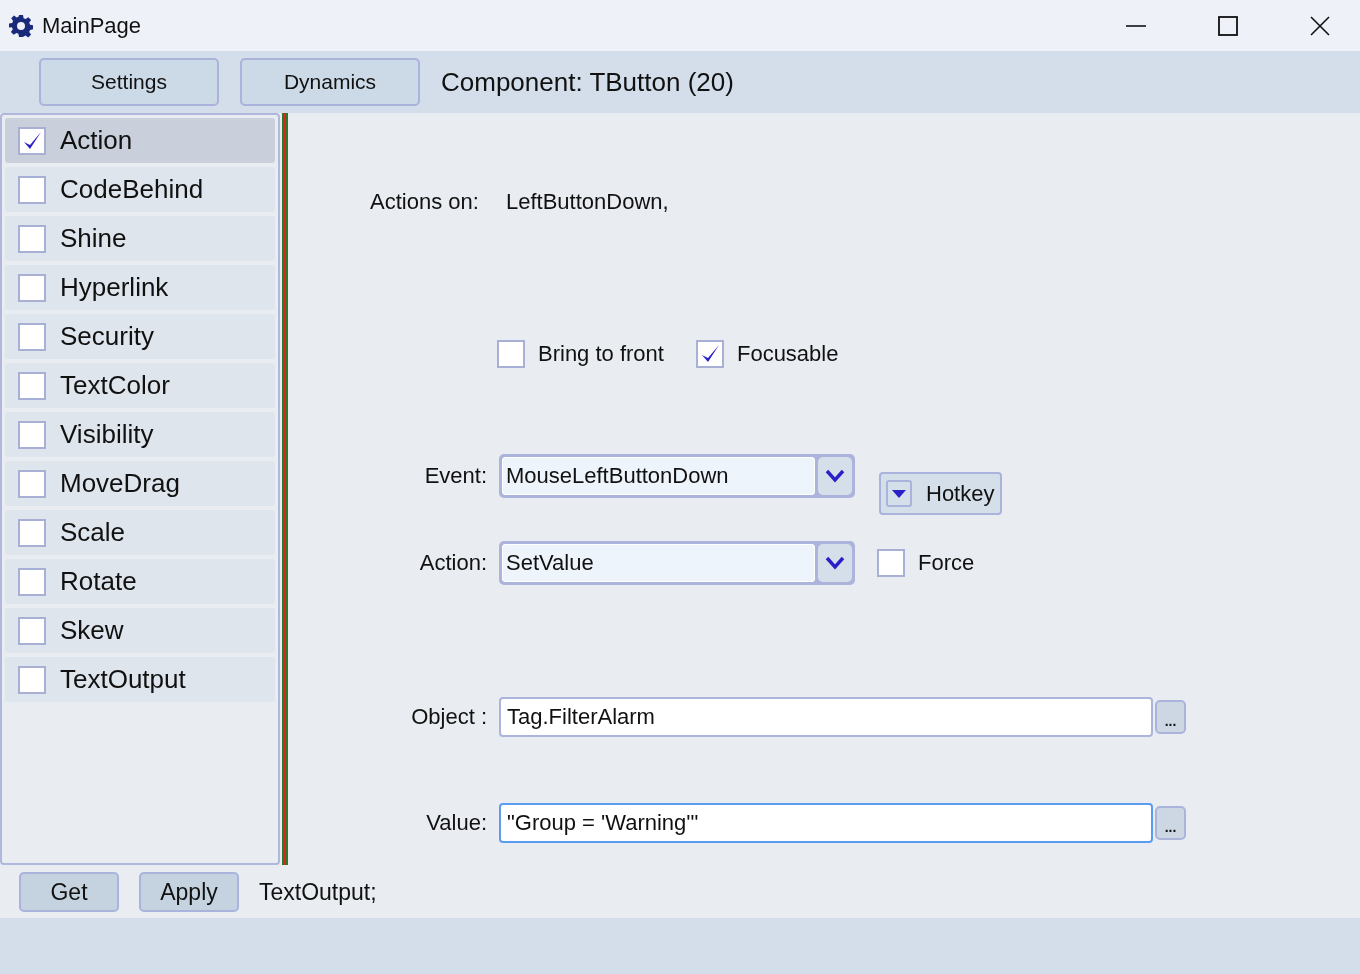 The height and width of the screenshot is (974, 1360). I want to click on dynamics-item: Rotate, so click(140, 581).